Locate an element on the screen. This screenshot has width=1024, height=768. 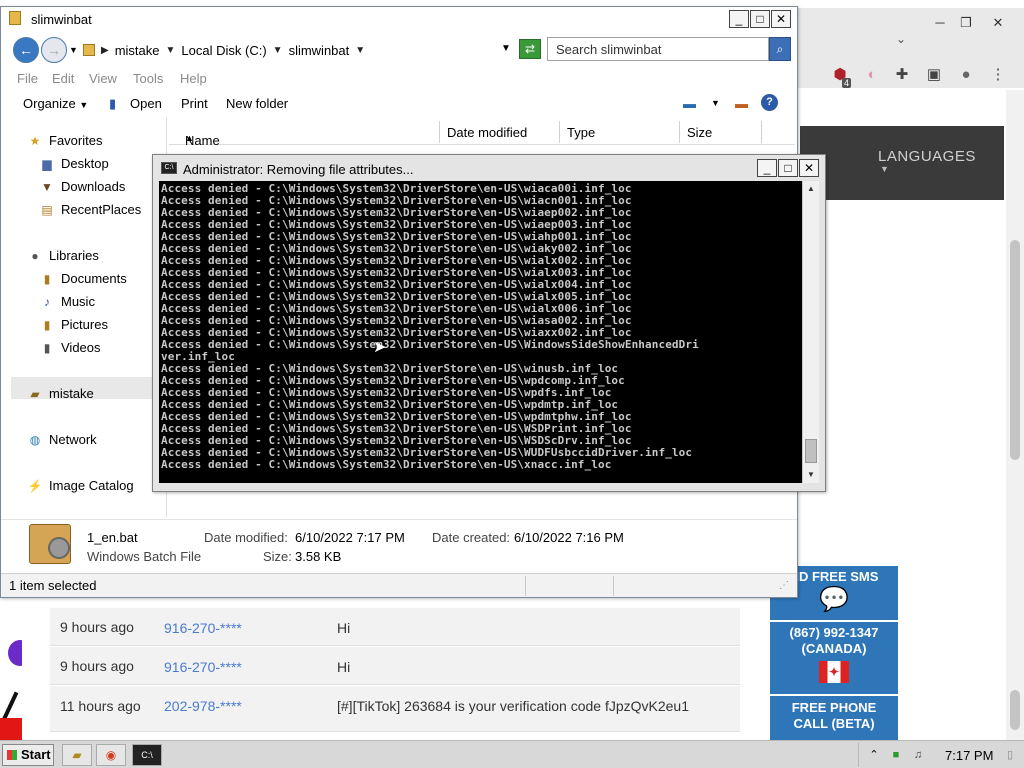
resize-grip-icon: ⋰ is located at coordinates (784, 585).